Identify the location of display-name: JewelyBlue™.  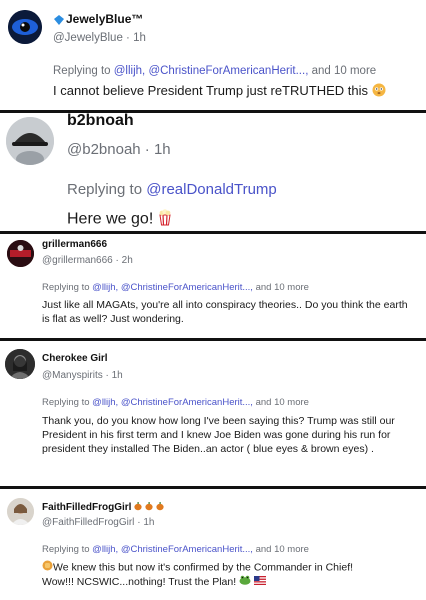
(104, 19).